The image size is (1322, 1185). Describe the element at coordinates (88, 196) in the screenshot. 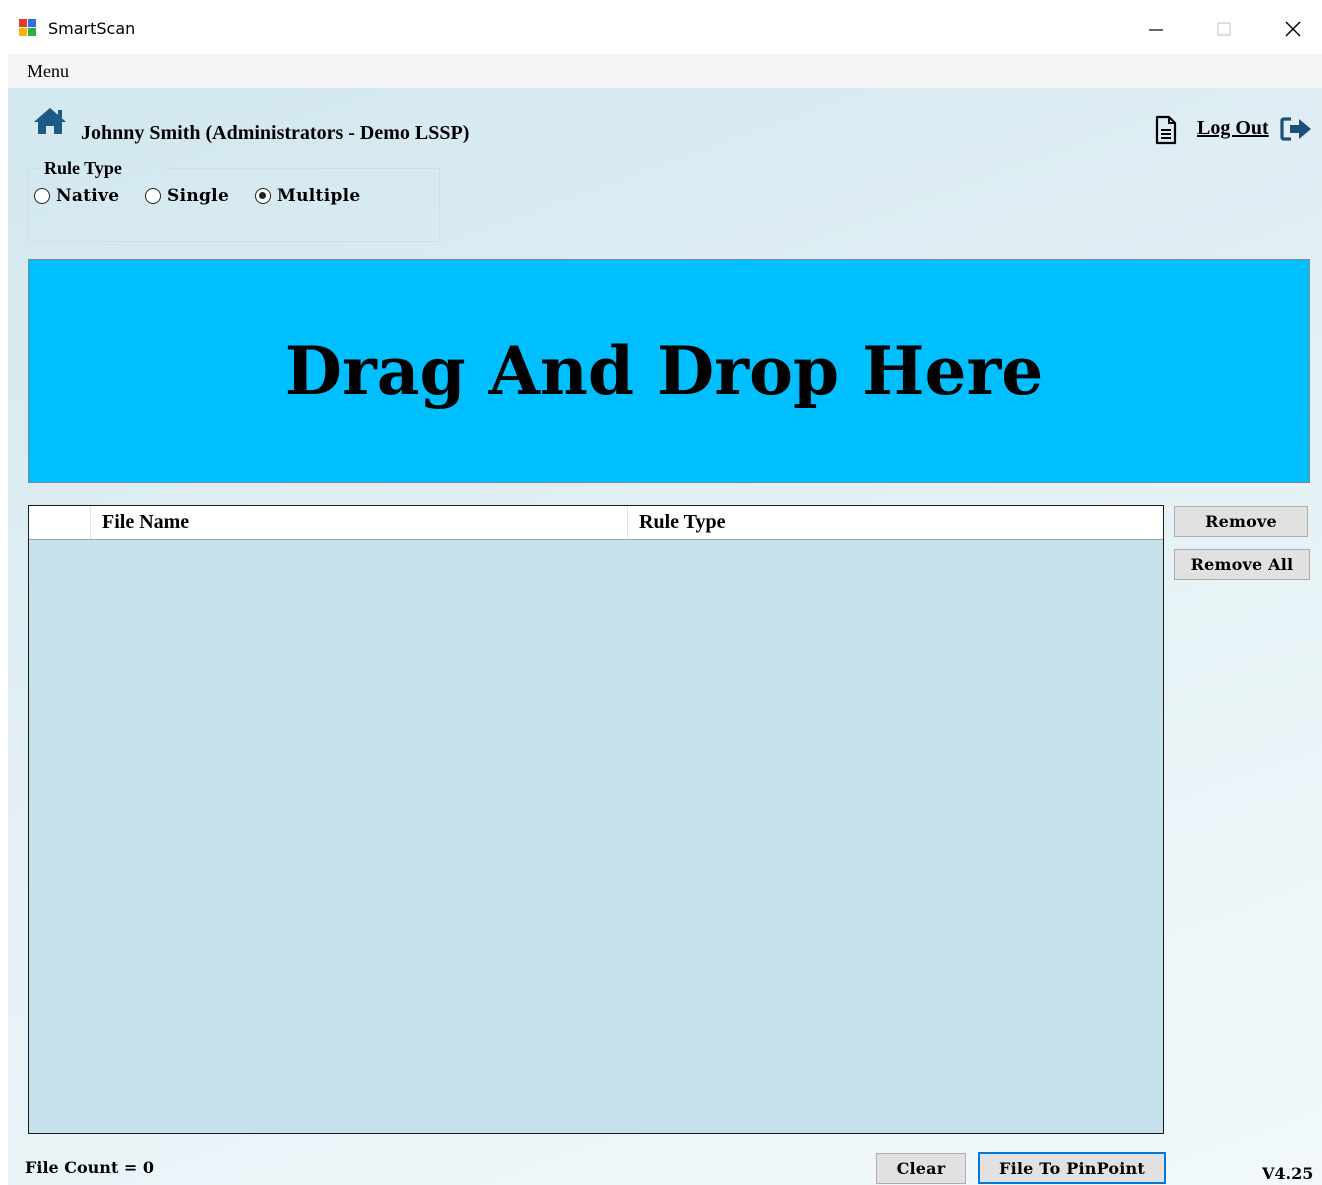

I see `radio-native-label: Native` at that location.